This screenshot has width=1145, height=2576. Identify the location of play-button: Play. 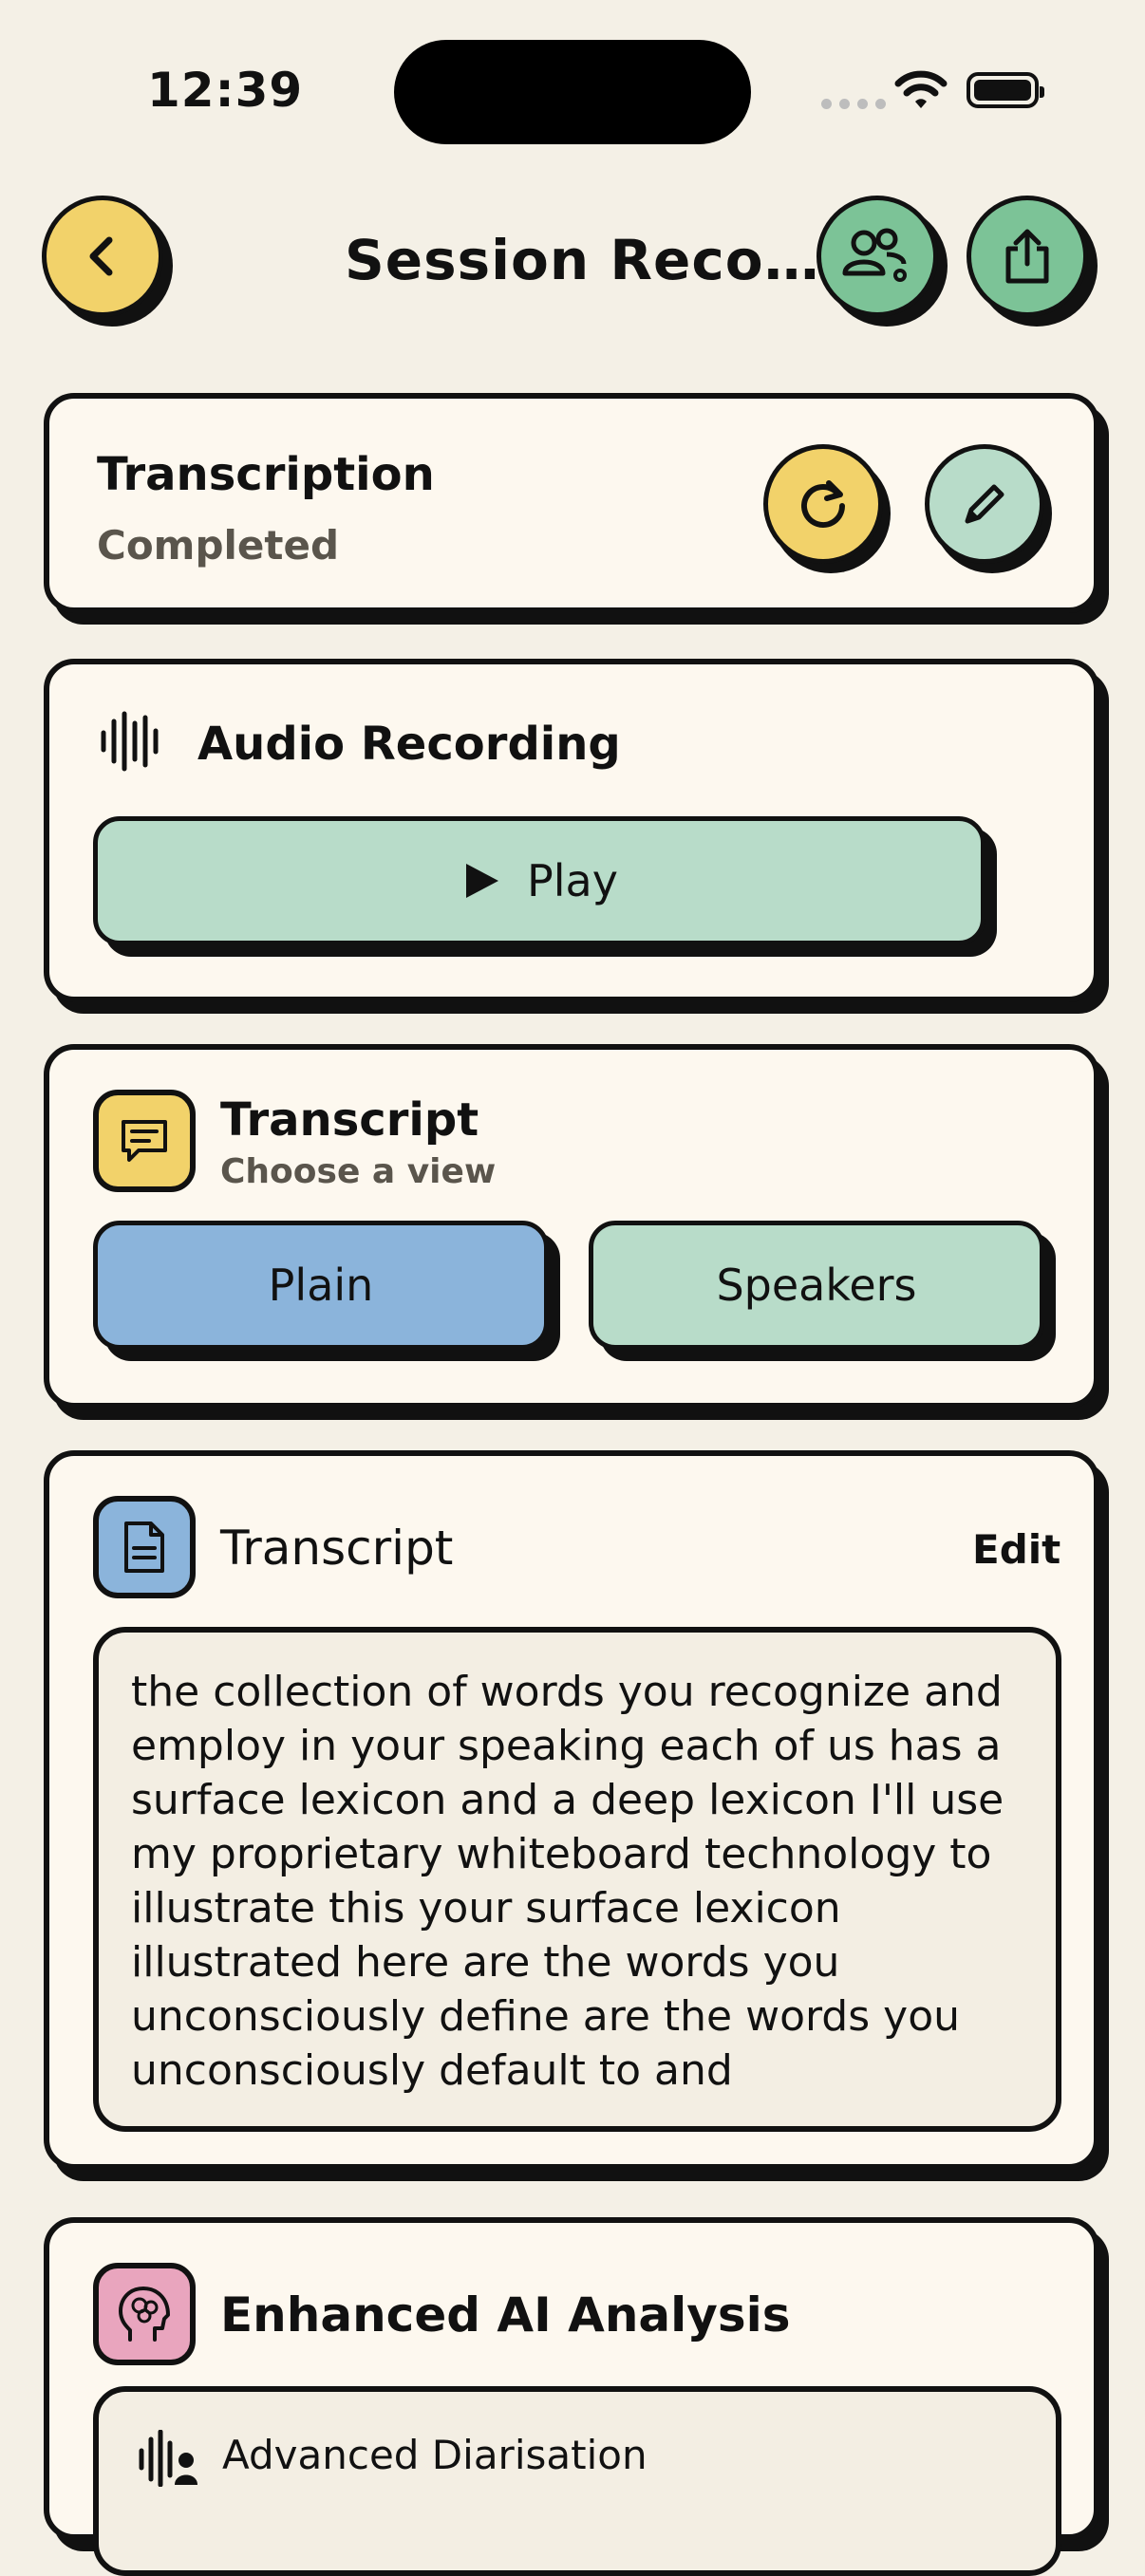
(539, 880).